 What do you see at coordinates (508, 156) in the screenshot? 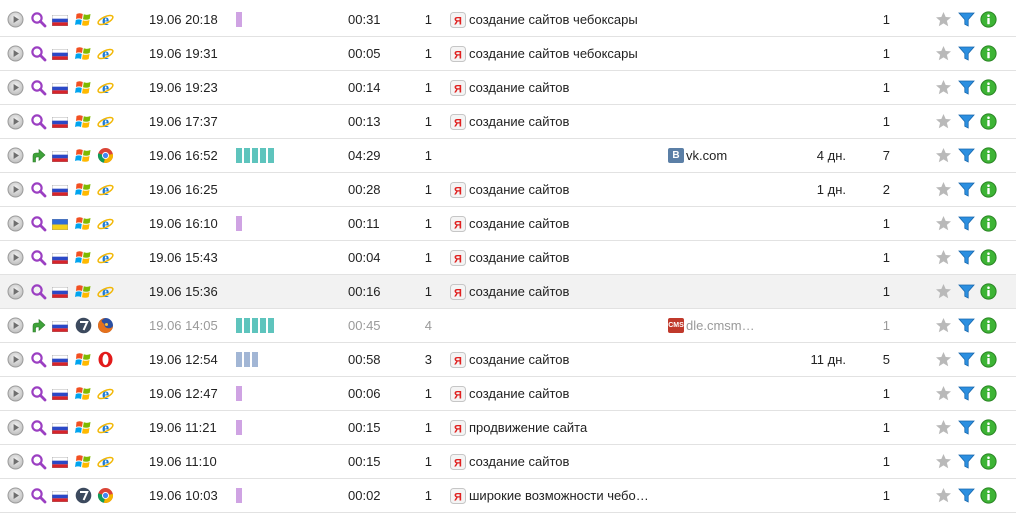
I see `visit-row: 19.06 16:52 04:29 1 Вvk.com 4 дн. 7` at bounding box center [508, 156].